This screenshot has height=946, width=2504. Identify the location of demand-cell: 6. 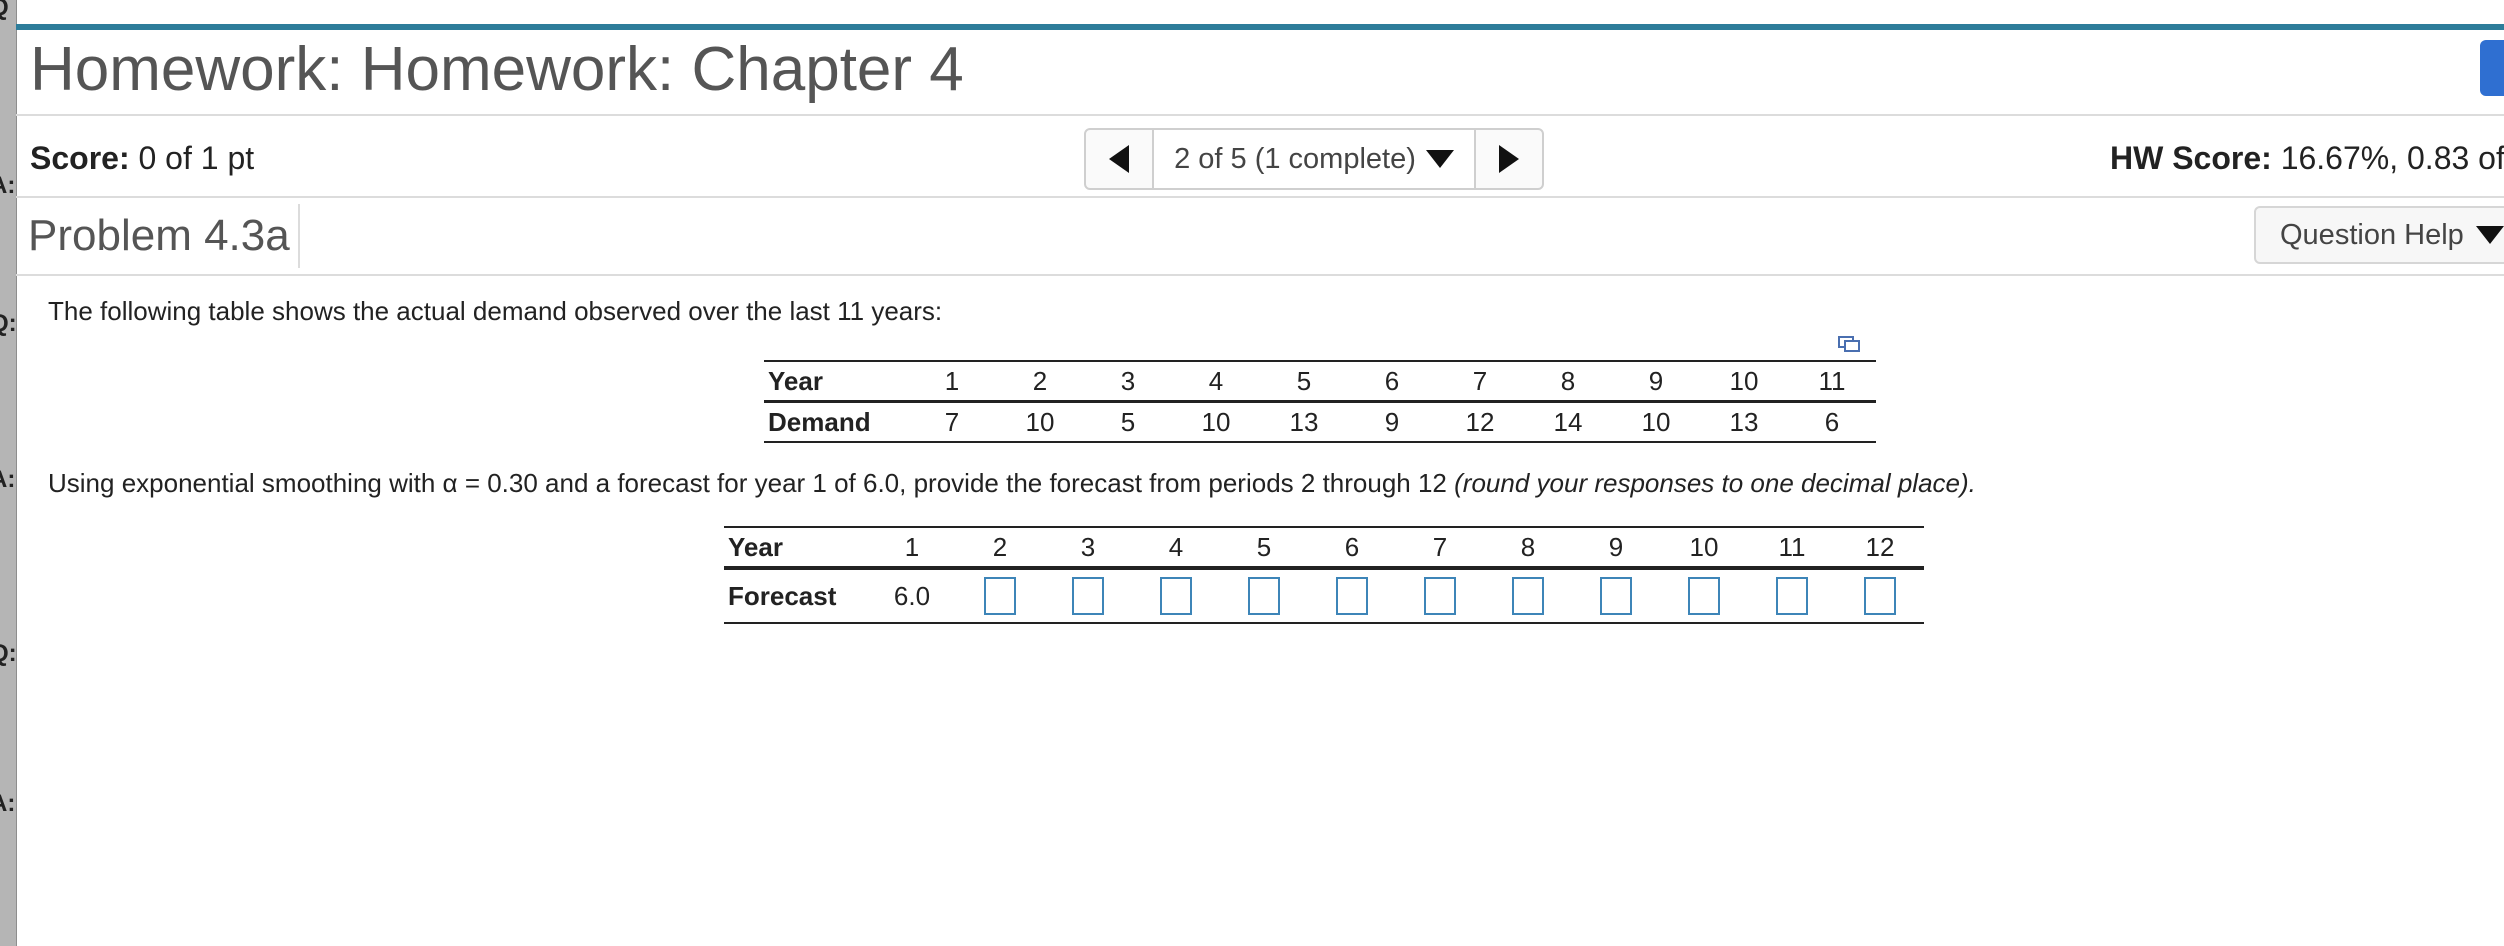
(1832, 421).